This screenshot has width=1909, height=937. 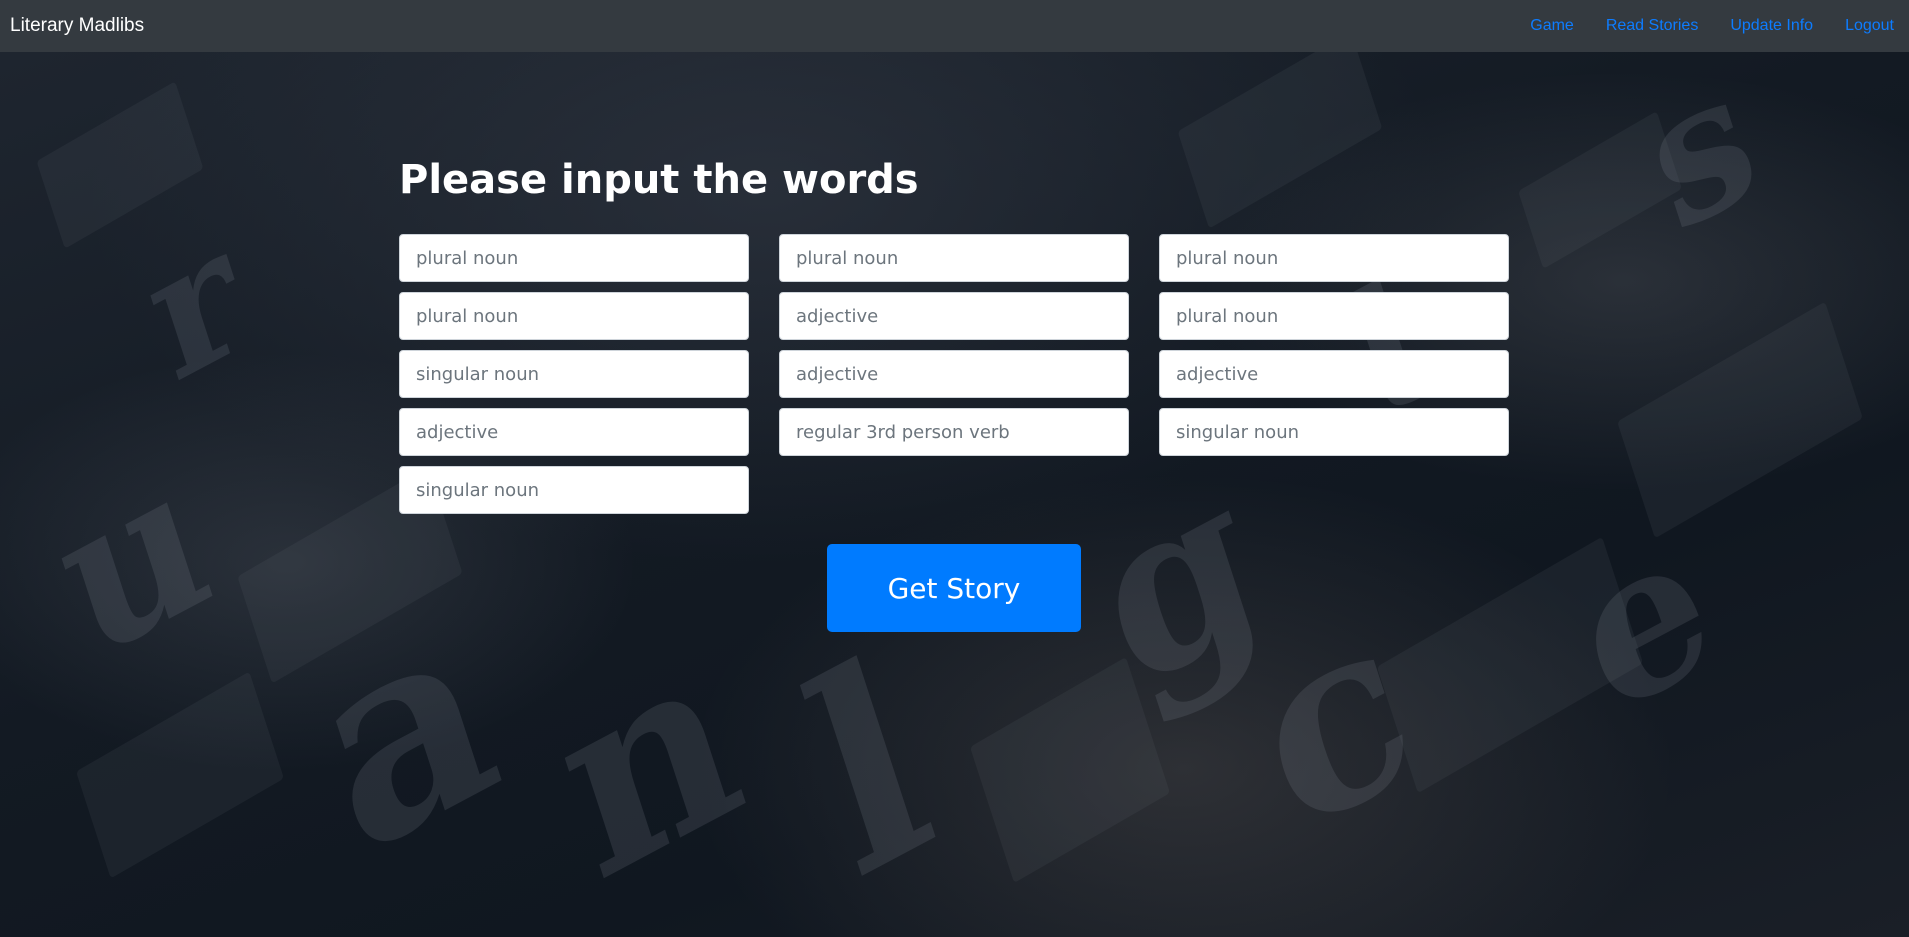 I want to click on submit-row: Get Story, so click(x=954, y=588).